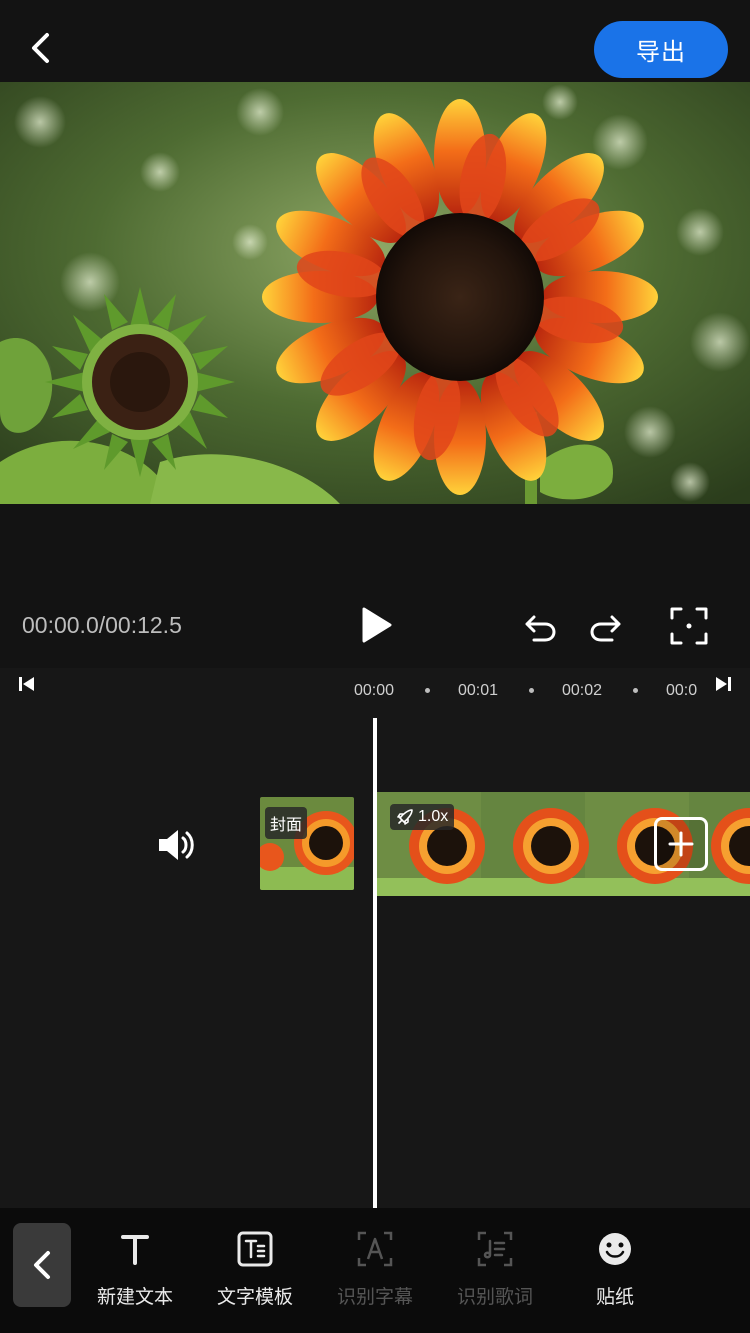 The image size is (750, 1333). I want to click on timeline-tick: 00:02, so click(582, 690).